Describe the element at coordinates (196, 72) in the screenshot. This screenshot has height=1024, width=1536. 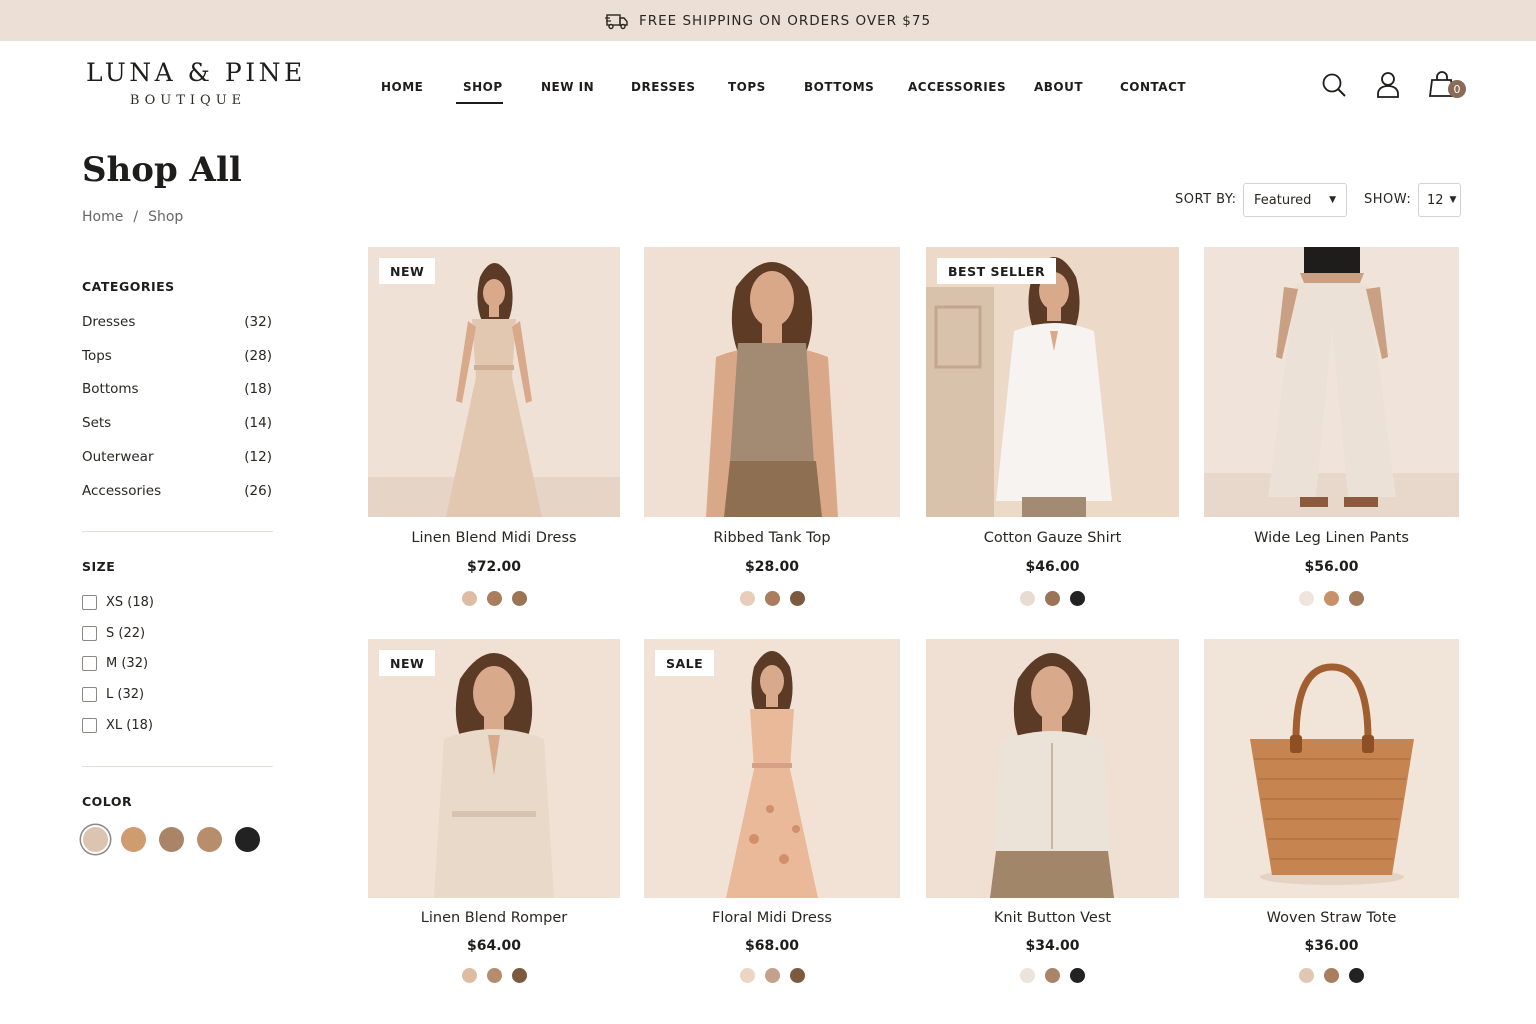
I see `brand-name: LUNA & PINE` at that location.